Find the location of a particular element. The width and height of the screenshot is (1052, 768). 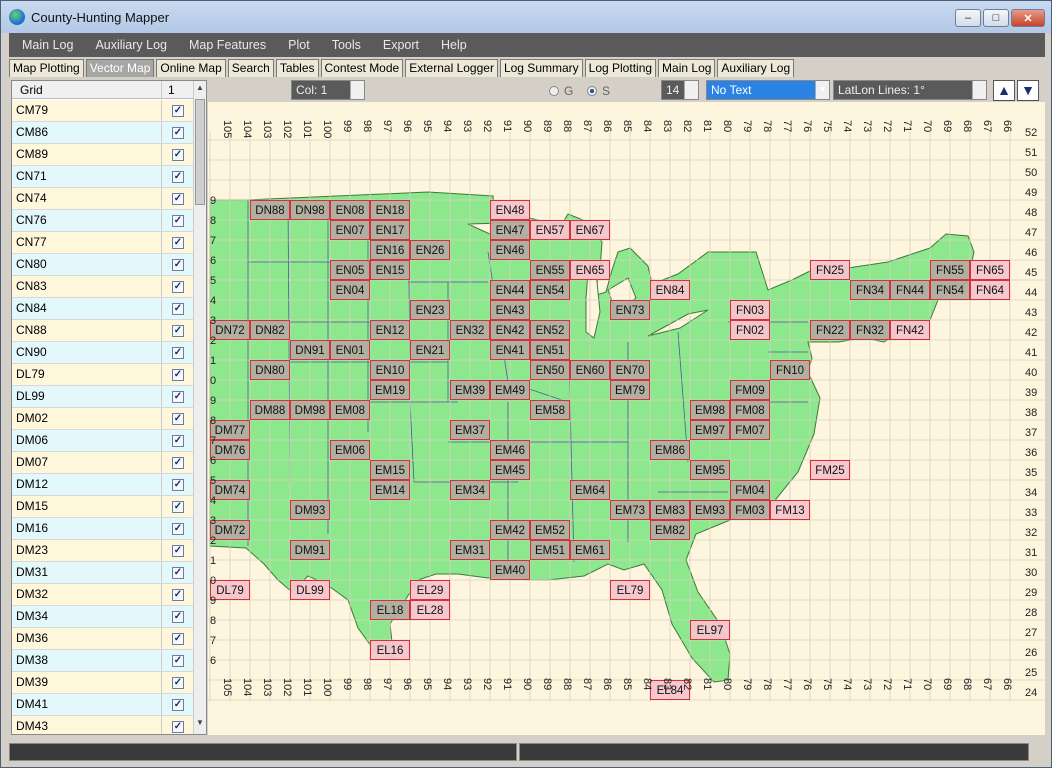

tab-auxiliary-log: Auxiliary Log is located at coordinates (756, 68).